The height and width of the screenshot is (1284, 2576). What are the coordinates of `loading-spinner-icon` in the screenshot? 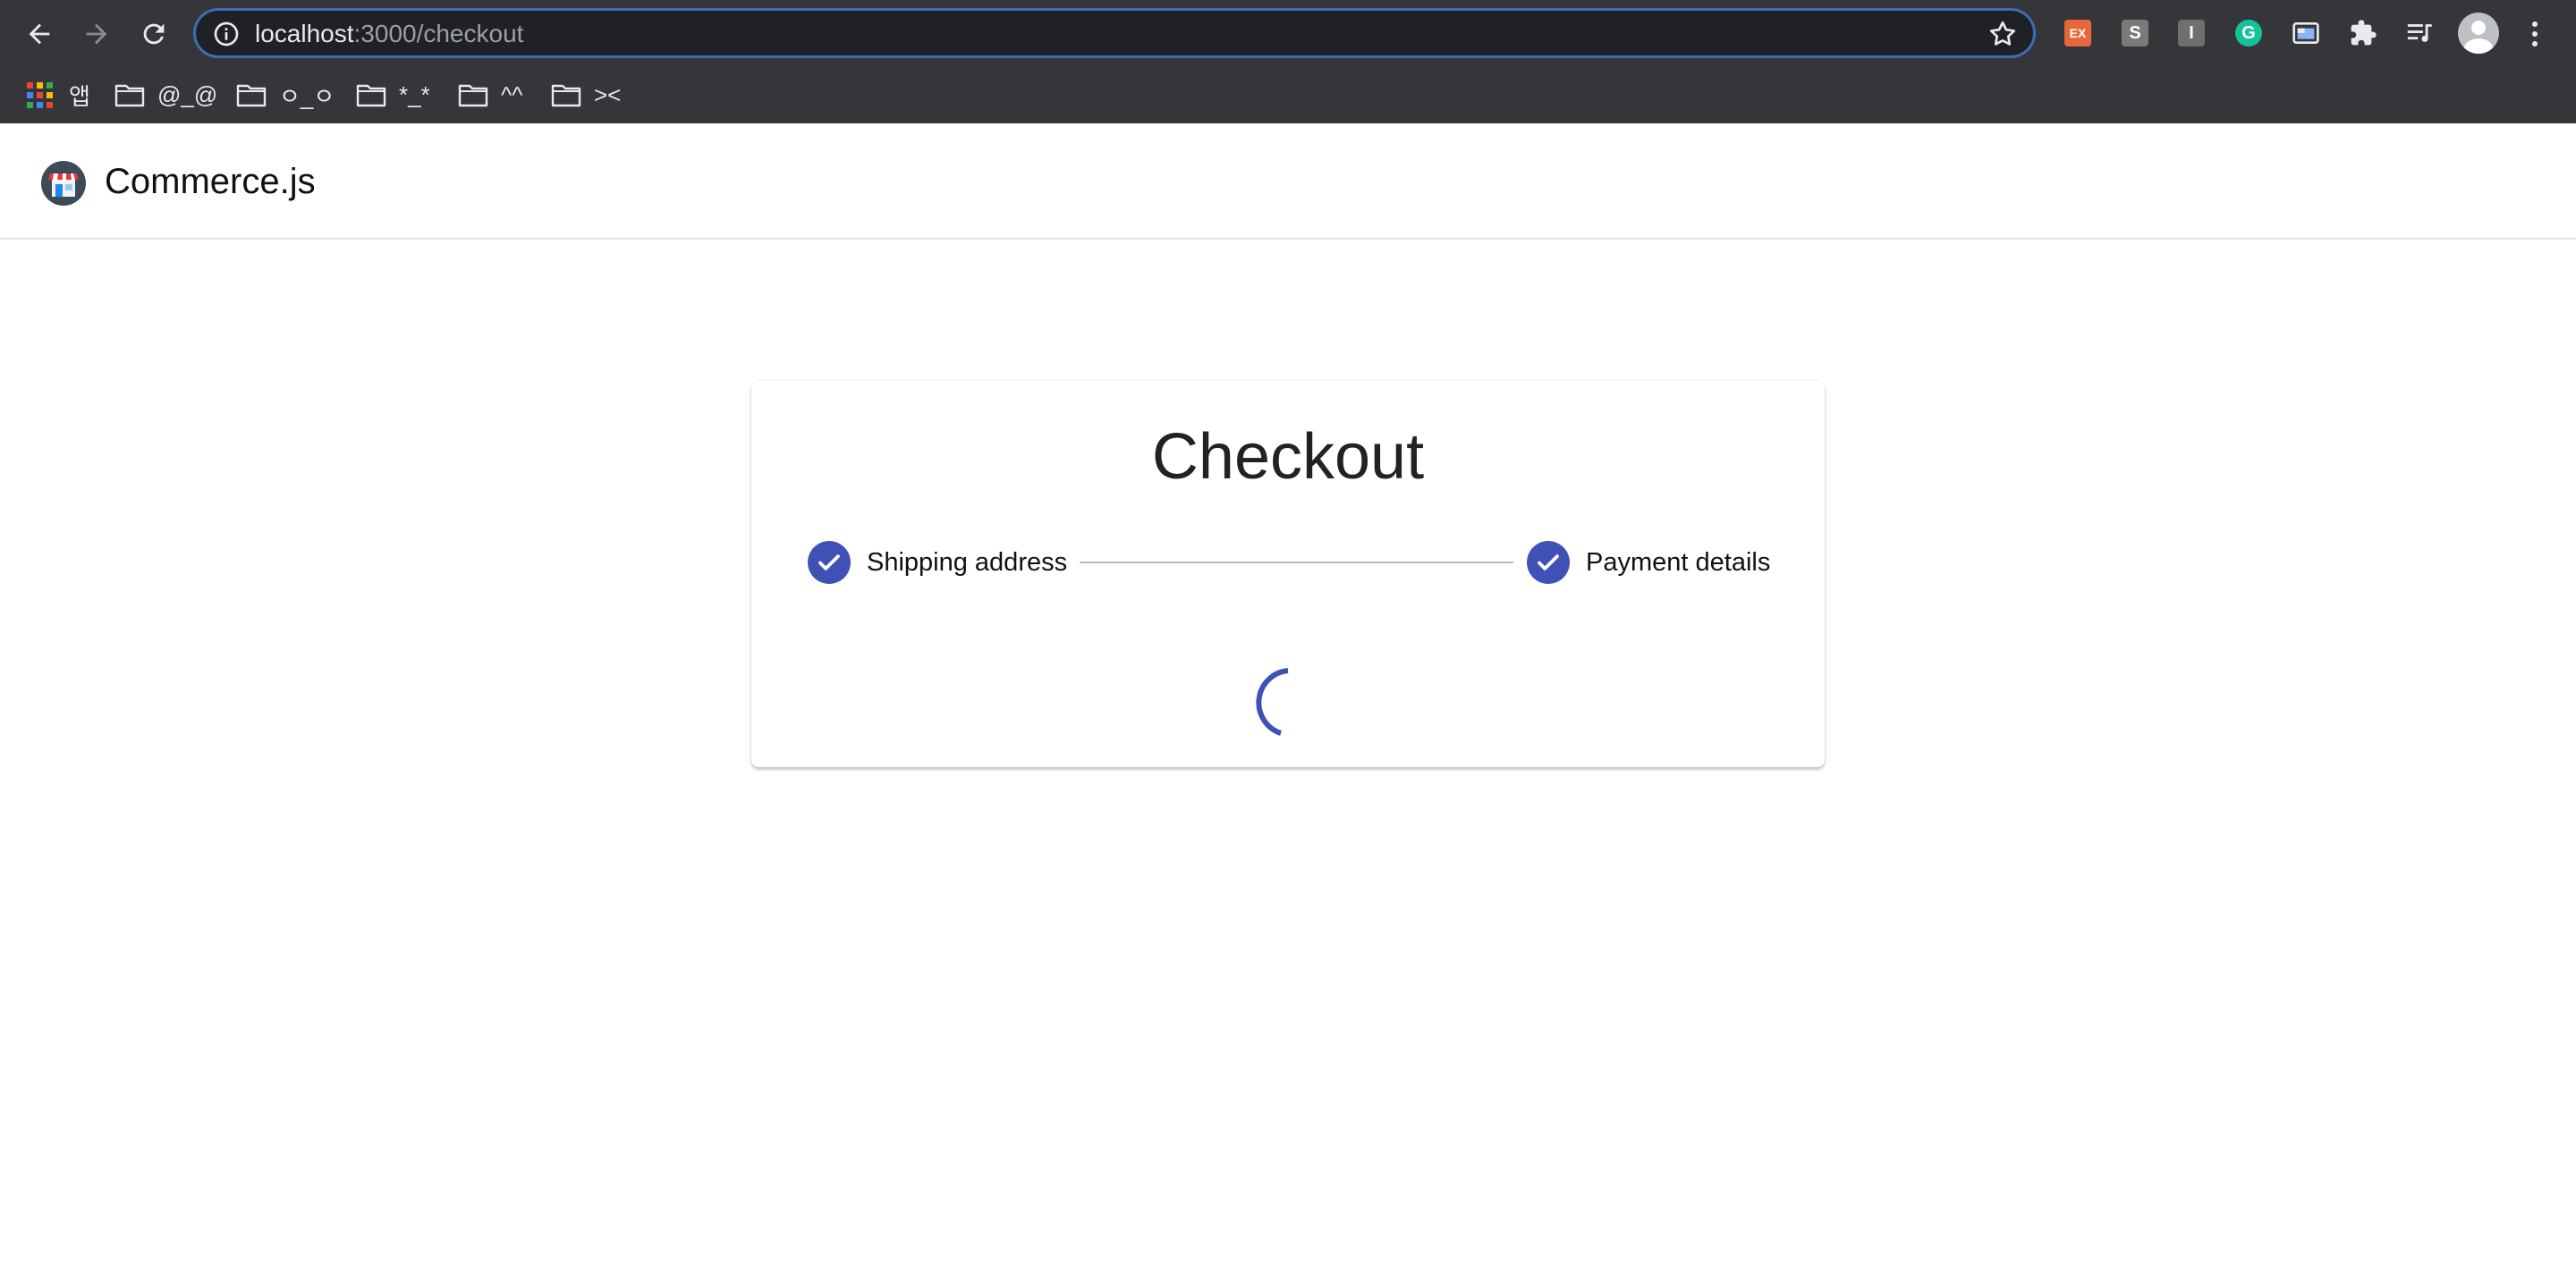 It's located at (1272, 702).